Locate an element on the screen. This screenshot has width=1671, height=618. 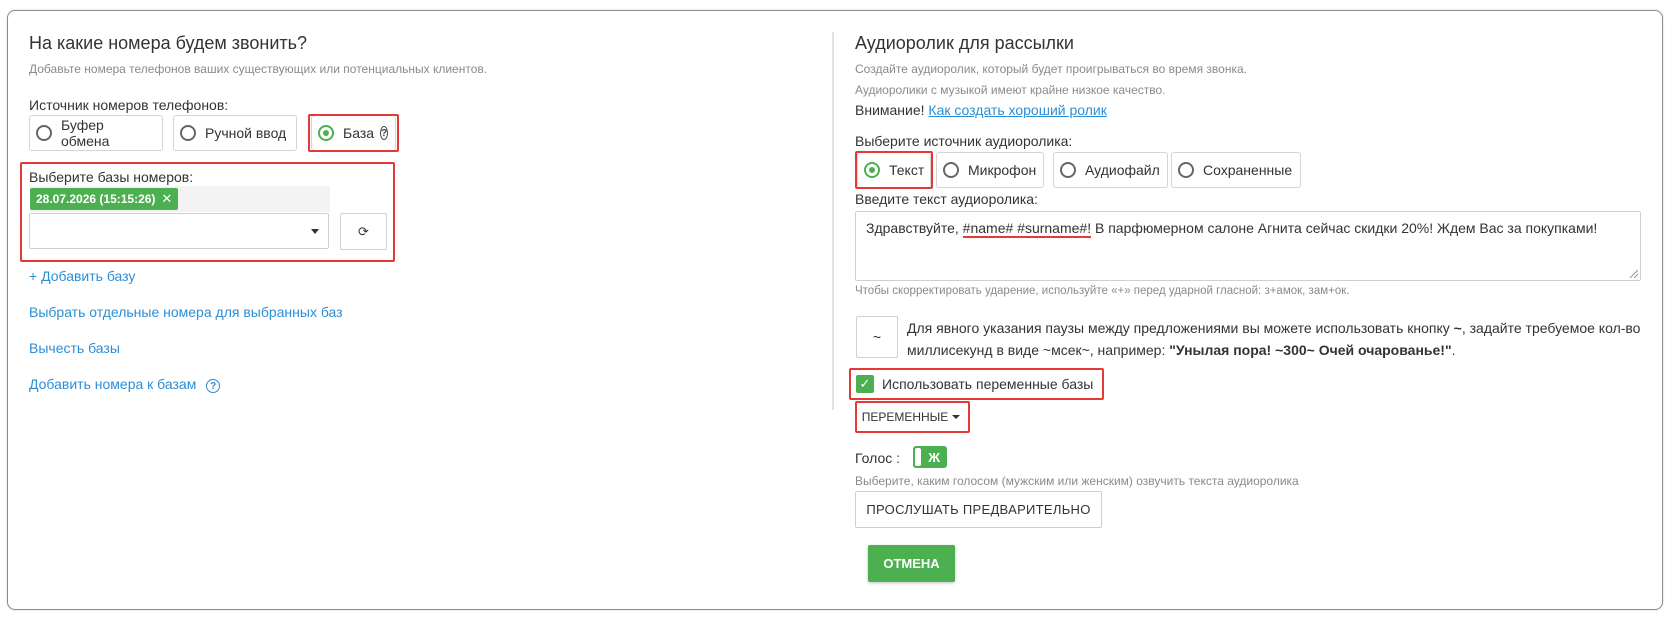
audio-radio-label: Аудиофайл is located at coordinates (1122, 170).